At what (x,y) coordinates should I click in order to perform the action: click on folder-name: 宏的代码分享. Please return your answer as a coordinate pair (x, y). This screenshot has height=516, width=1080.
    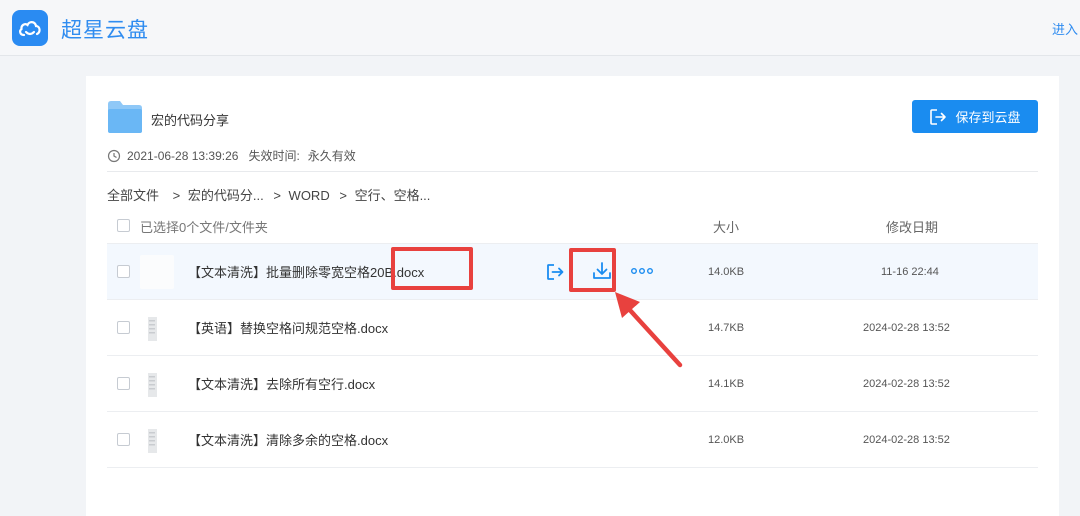
    Looking at the image, I should click on (190, 120).